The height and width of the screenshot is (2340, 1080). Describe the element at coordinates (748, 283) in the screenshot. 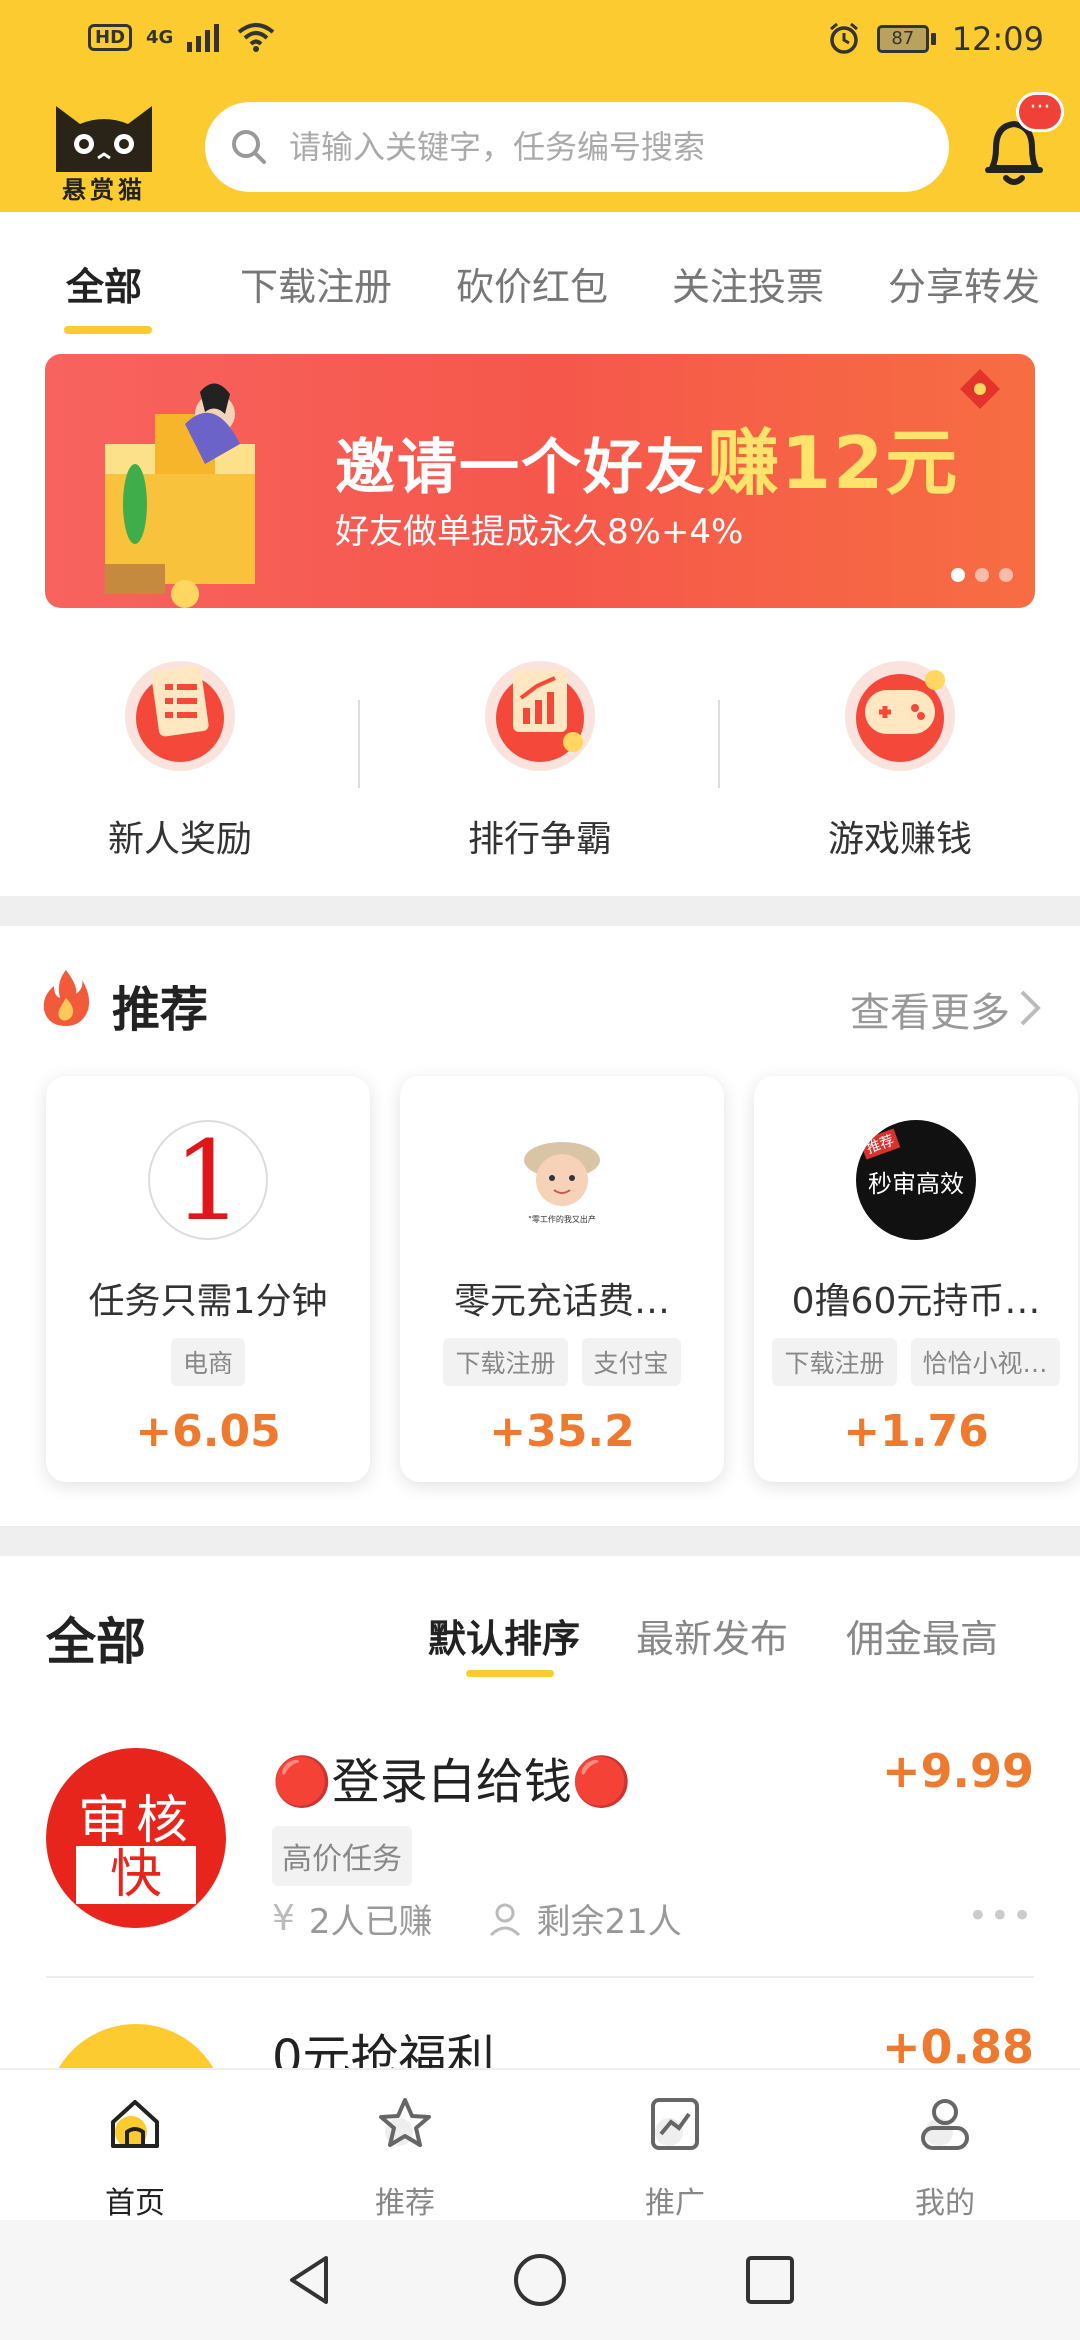

I see `tab-follow-vote: 关注投票` at that location.